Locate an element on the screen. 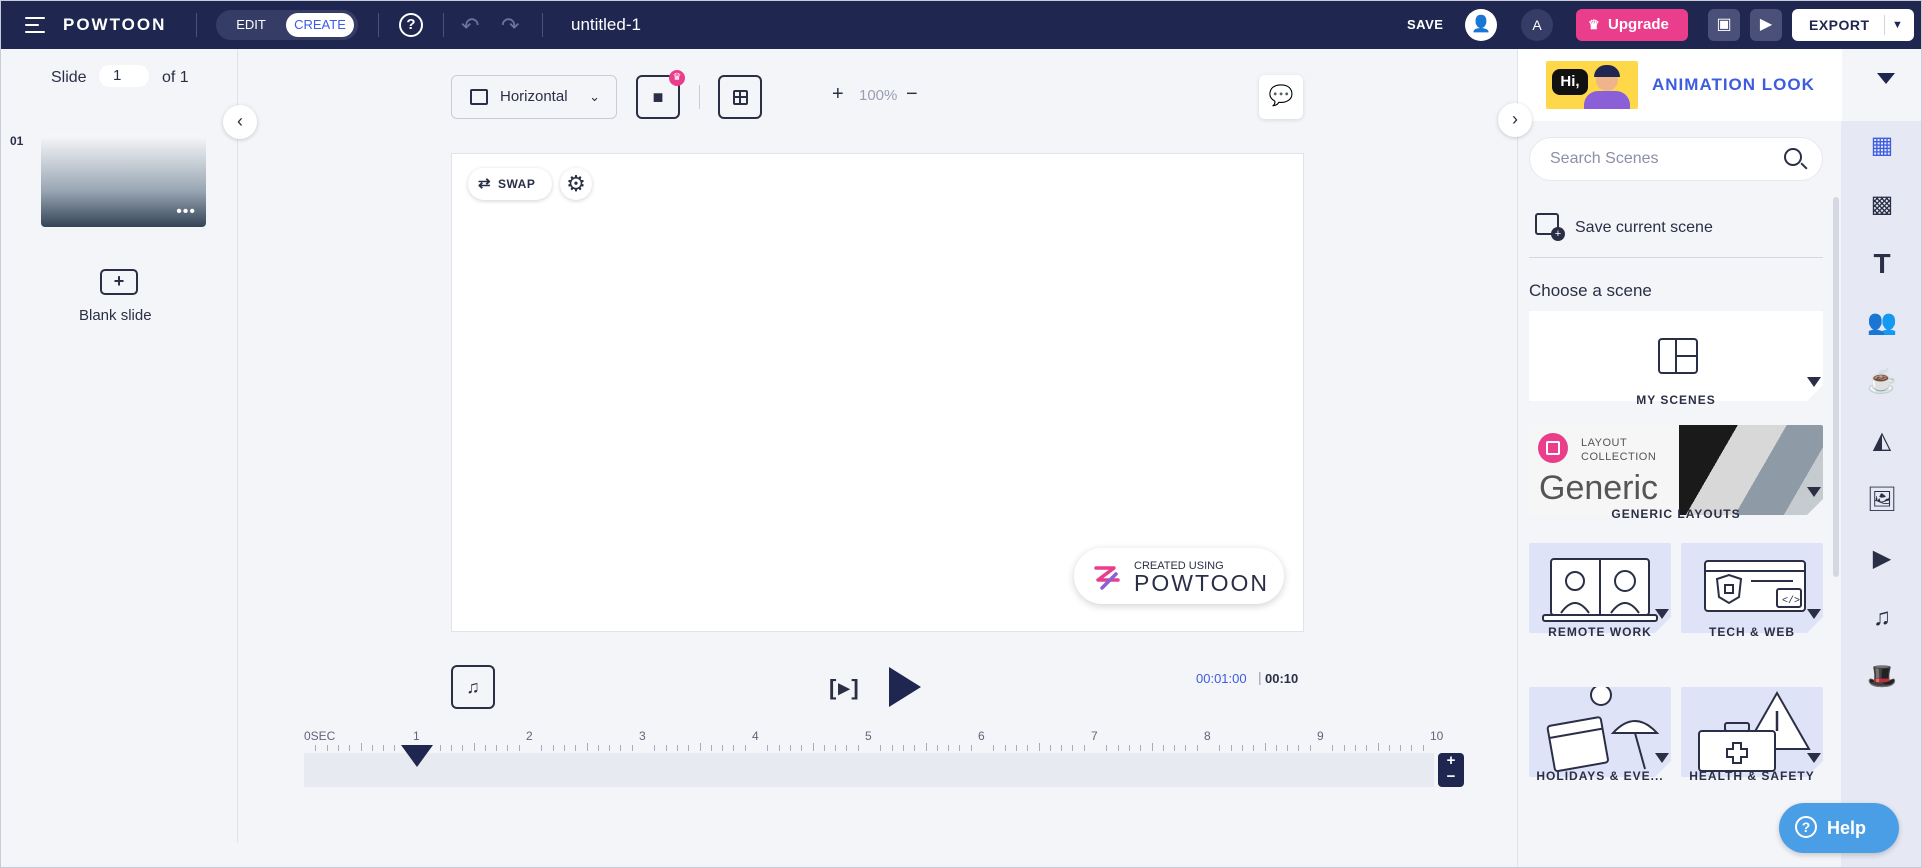 This screenshot has height=868, width=1922. scene-thumbnail: </> is located at coordinates (1752, 588).